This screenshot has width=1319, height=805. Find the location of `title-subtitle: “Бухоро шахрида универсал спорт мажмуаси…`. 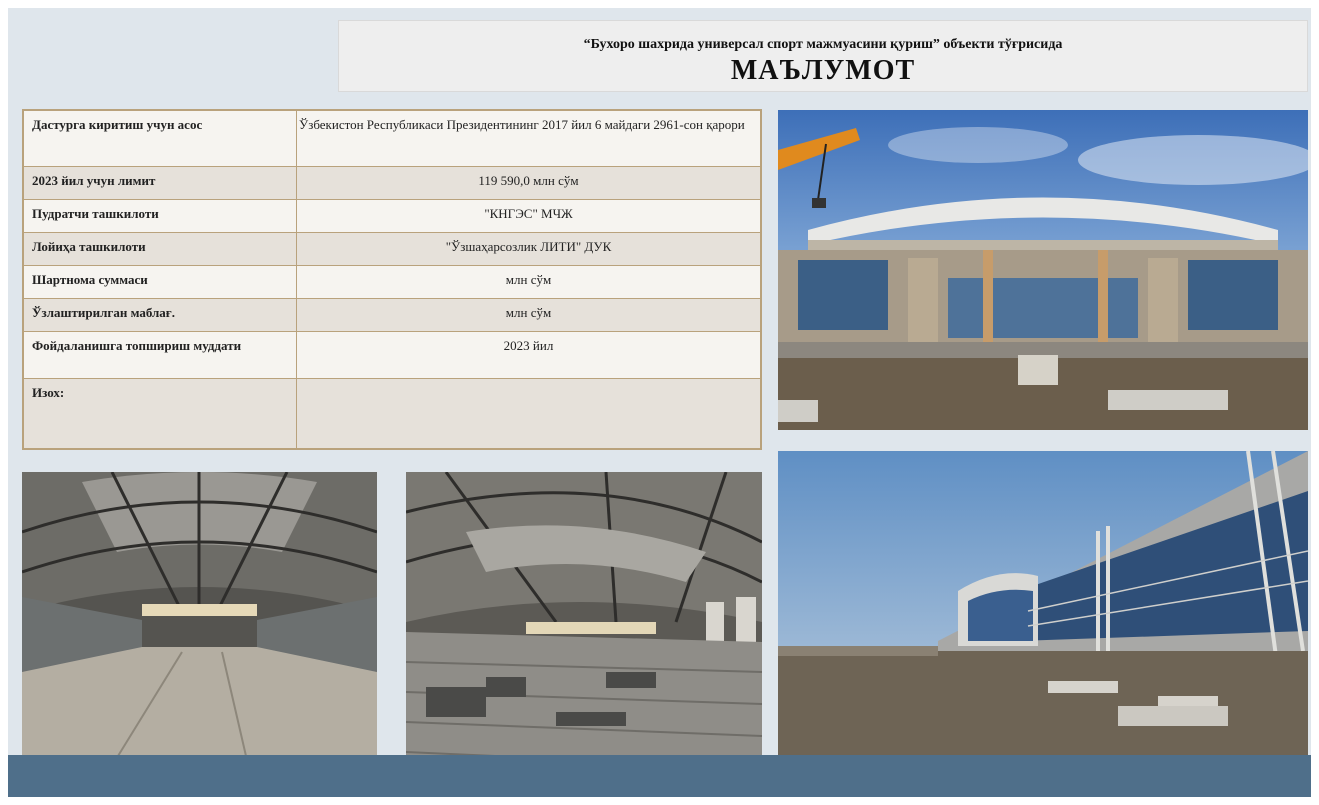

title-subtitle: “Бухоро шахрида универсал спорт мажмуаси… is located at coordinates (823, 44).